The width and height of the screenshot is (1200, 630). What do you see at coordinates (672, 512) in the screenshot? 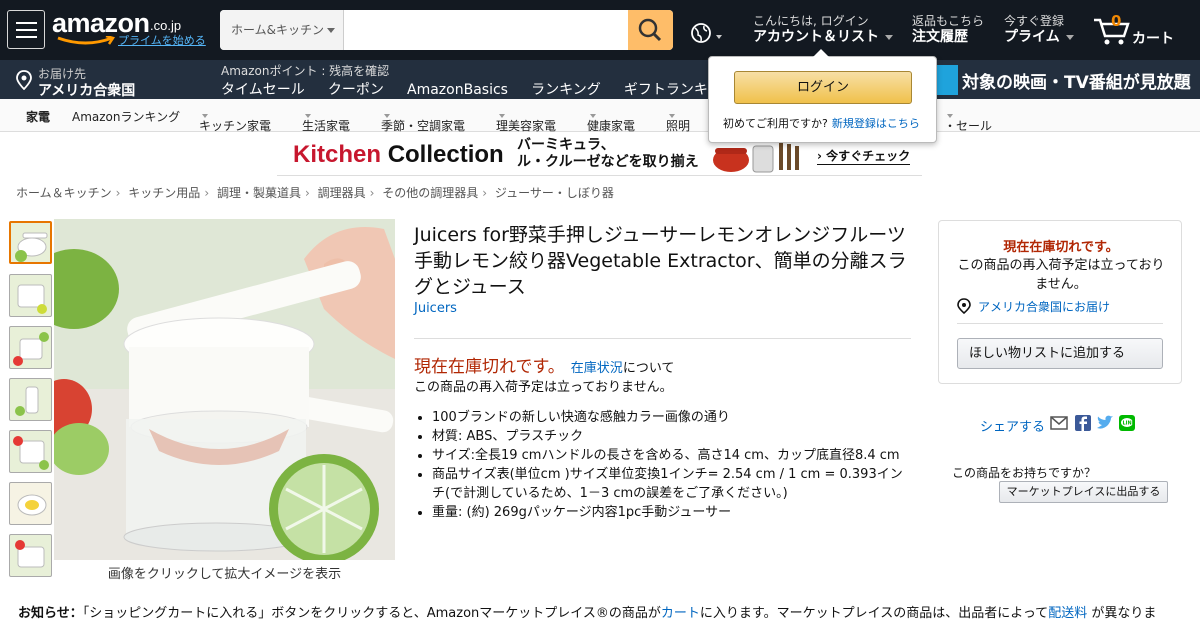
I see `feature-bullet: 重量: (約) 269gパッケージ内容1pc手動ジューサー` at bounding box center [672, 512].